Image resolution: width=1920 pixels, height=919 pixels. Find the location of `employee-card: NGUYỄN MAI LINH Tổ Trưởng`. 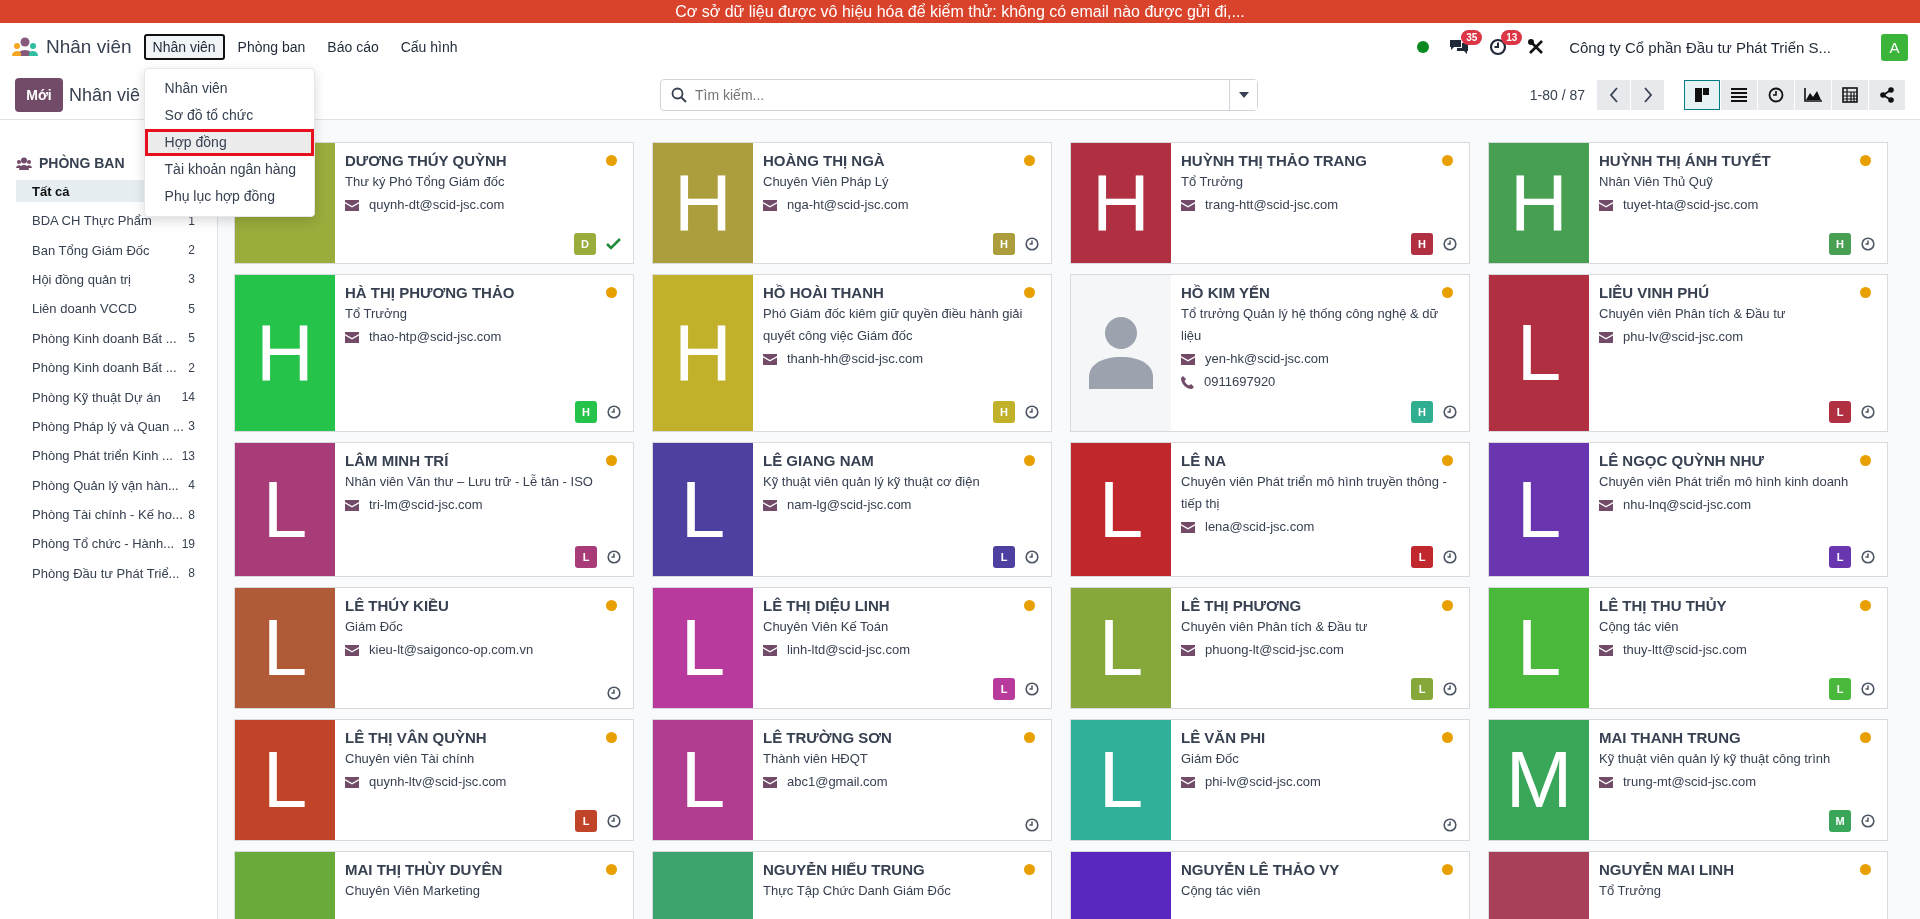

employee-card: NGUYỄN MAI LINH Tổ Trưởng is located at coordinates (1688, 885).